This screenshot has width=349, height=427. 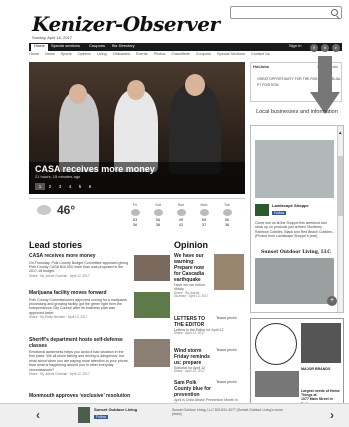 I want to click on subnav-opinion: Opinion, so click(x=84, y=54).